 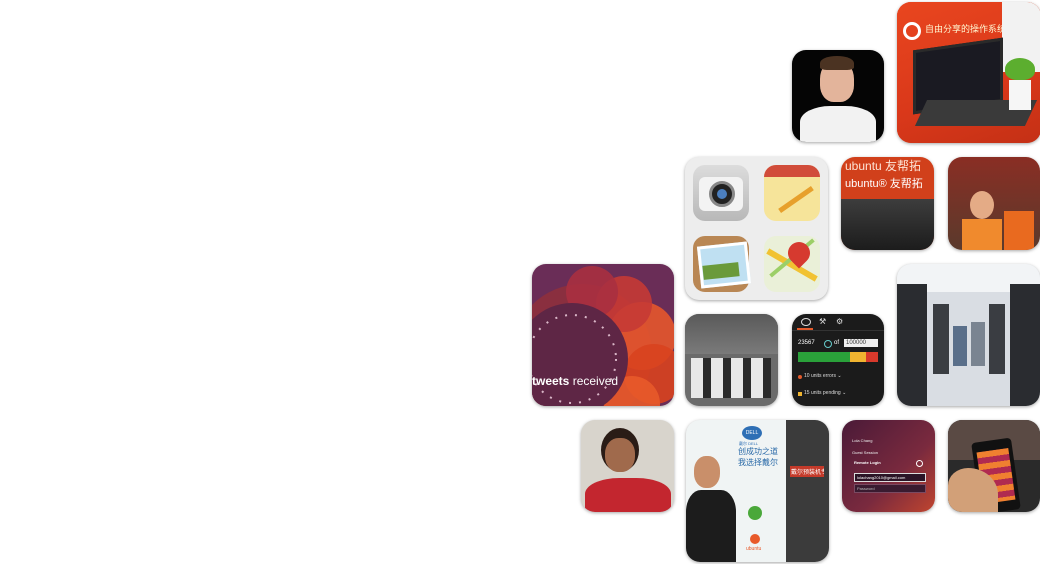 I want to click on crowd-area, so click(x=887, y=224).